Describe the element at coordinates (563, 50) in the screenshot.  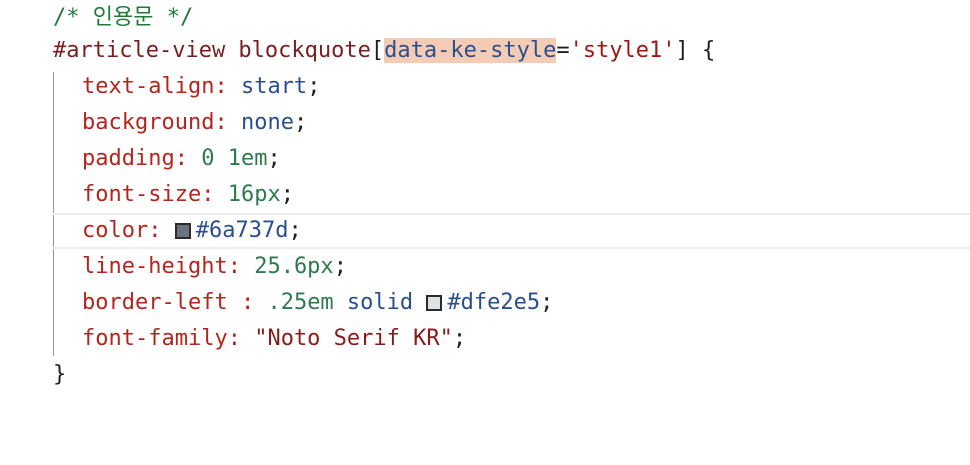
I see `equals-sign: =` at that location.